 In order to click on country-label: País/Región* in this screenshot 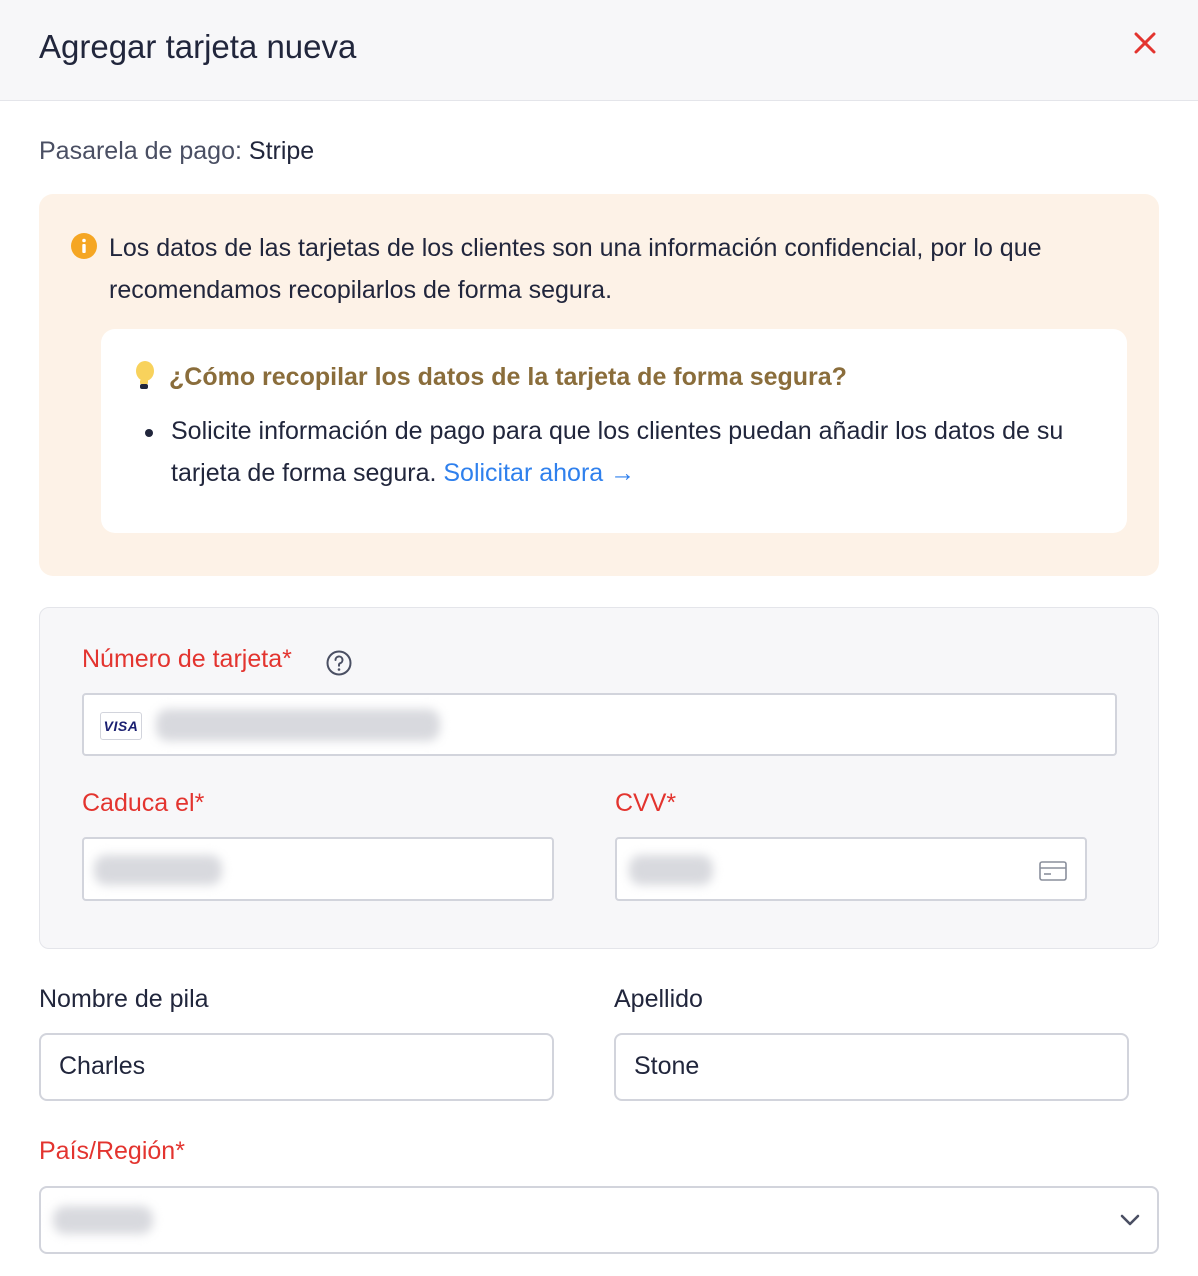, I will do `click(112, 1151)`.